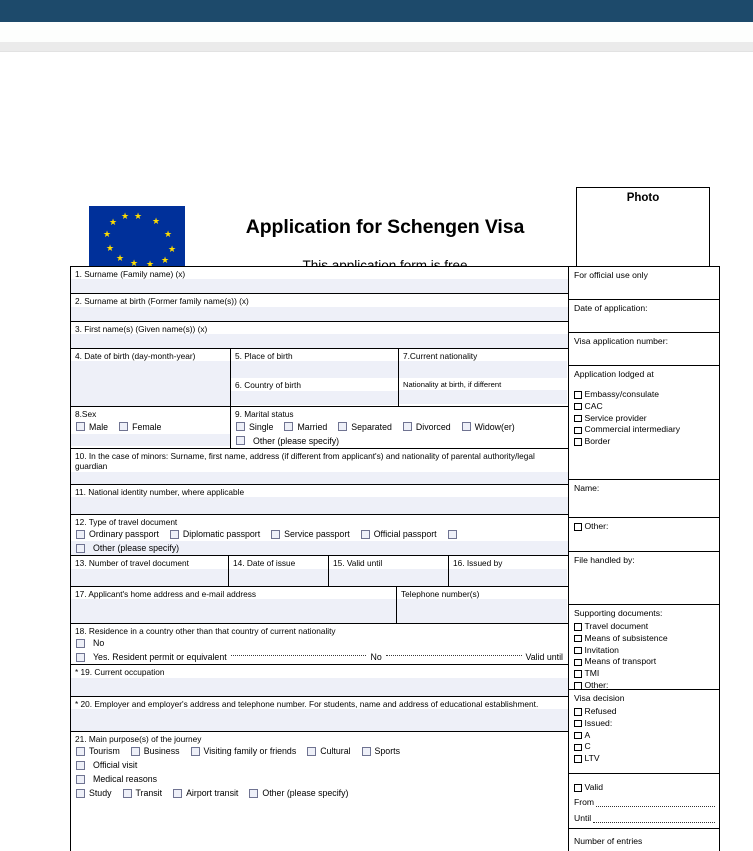  I want to click on input-country-of-birth, so click(314, 397).